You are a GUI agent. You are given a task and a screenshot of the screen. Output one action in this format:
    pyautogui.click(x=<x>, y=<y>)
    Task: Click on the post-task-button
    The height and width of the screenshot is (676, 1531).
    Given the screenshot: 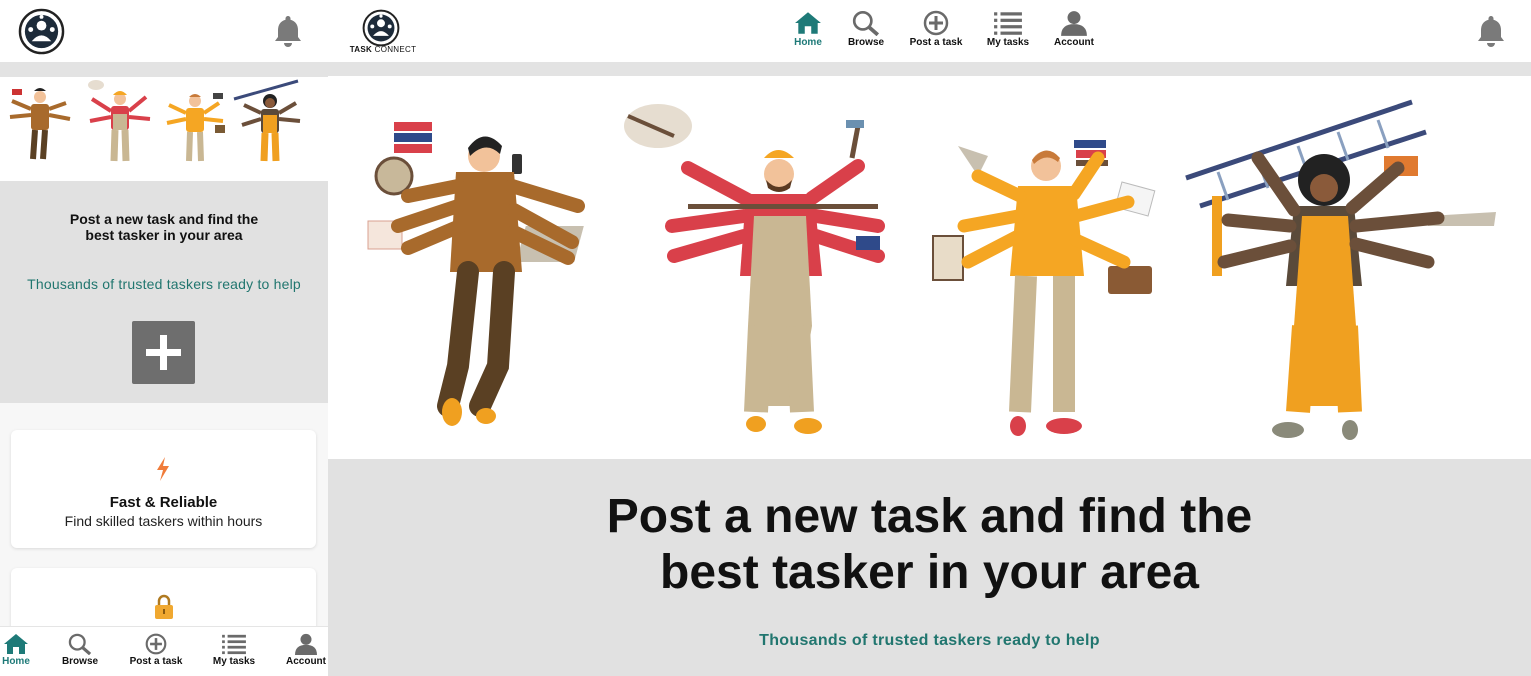 What is the action you would take?
    pyautogui.click(x=163, y=352)
    